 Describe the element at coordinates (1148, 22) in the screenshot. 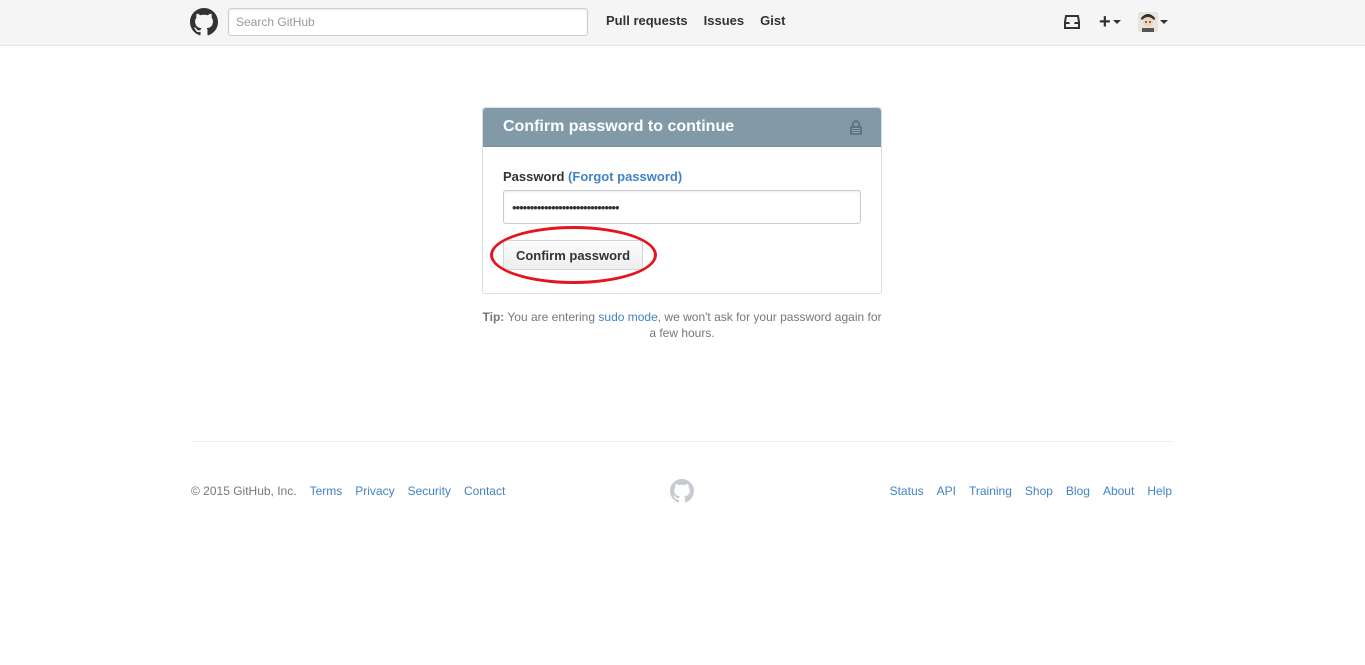

I see `avatar` at that location.